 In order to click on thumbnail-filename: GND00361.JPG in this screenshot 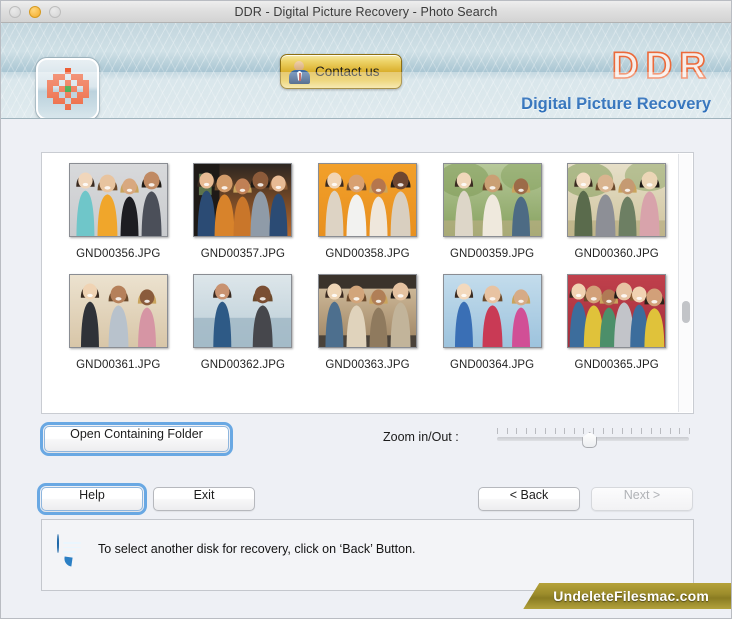, I will do `click(118, 365)`.